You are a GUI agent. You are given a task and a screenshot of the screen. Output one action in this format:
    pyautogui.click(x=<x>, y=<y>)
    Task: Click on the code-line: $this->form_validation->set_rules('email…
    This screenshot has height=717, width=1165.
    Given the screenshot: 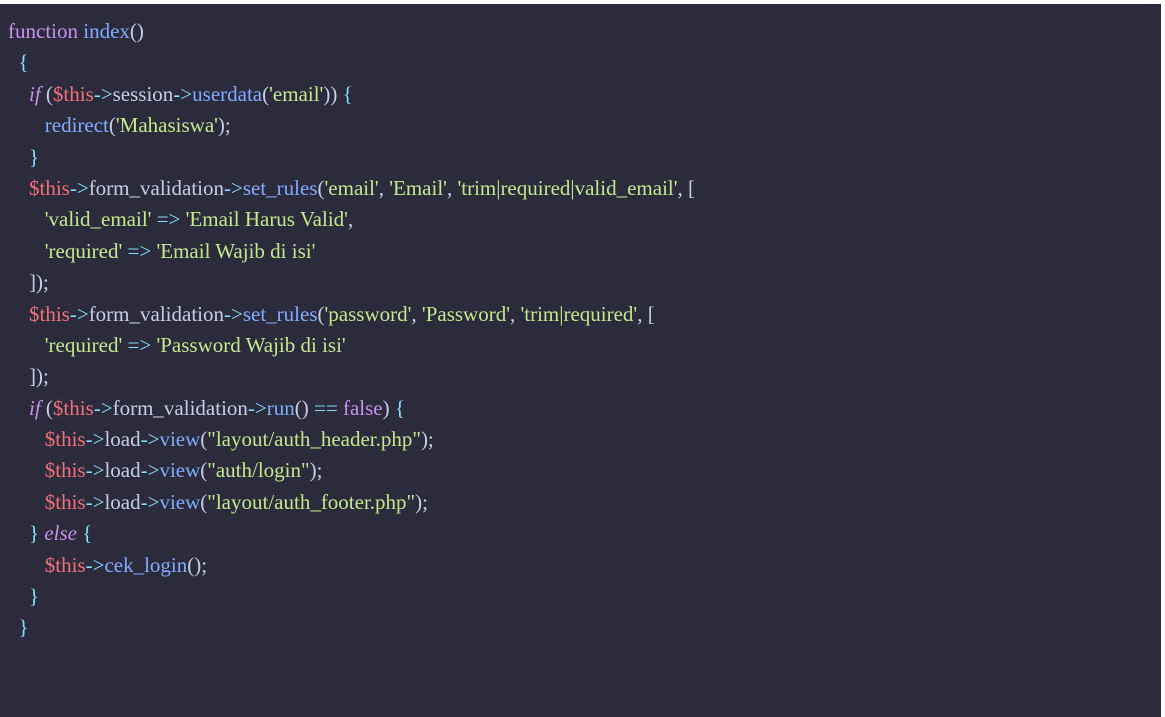 What is the action you would take?
    pyautogui.click(x=351, y=188)
    